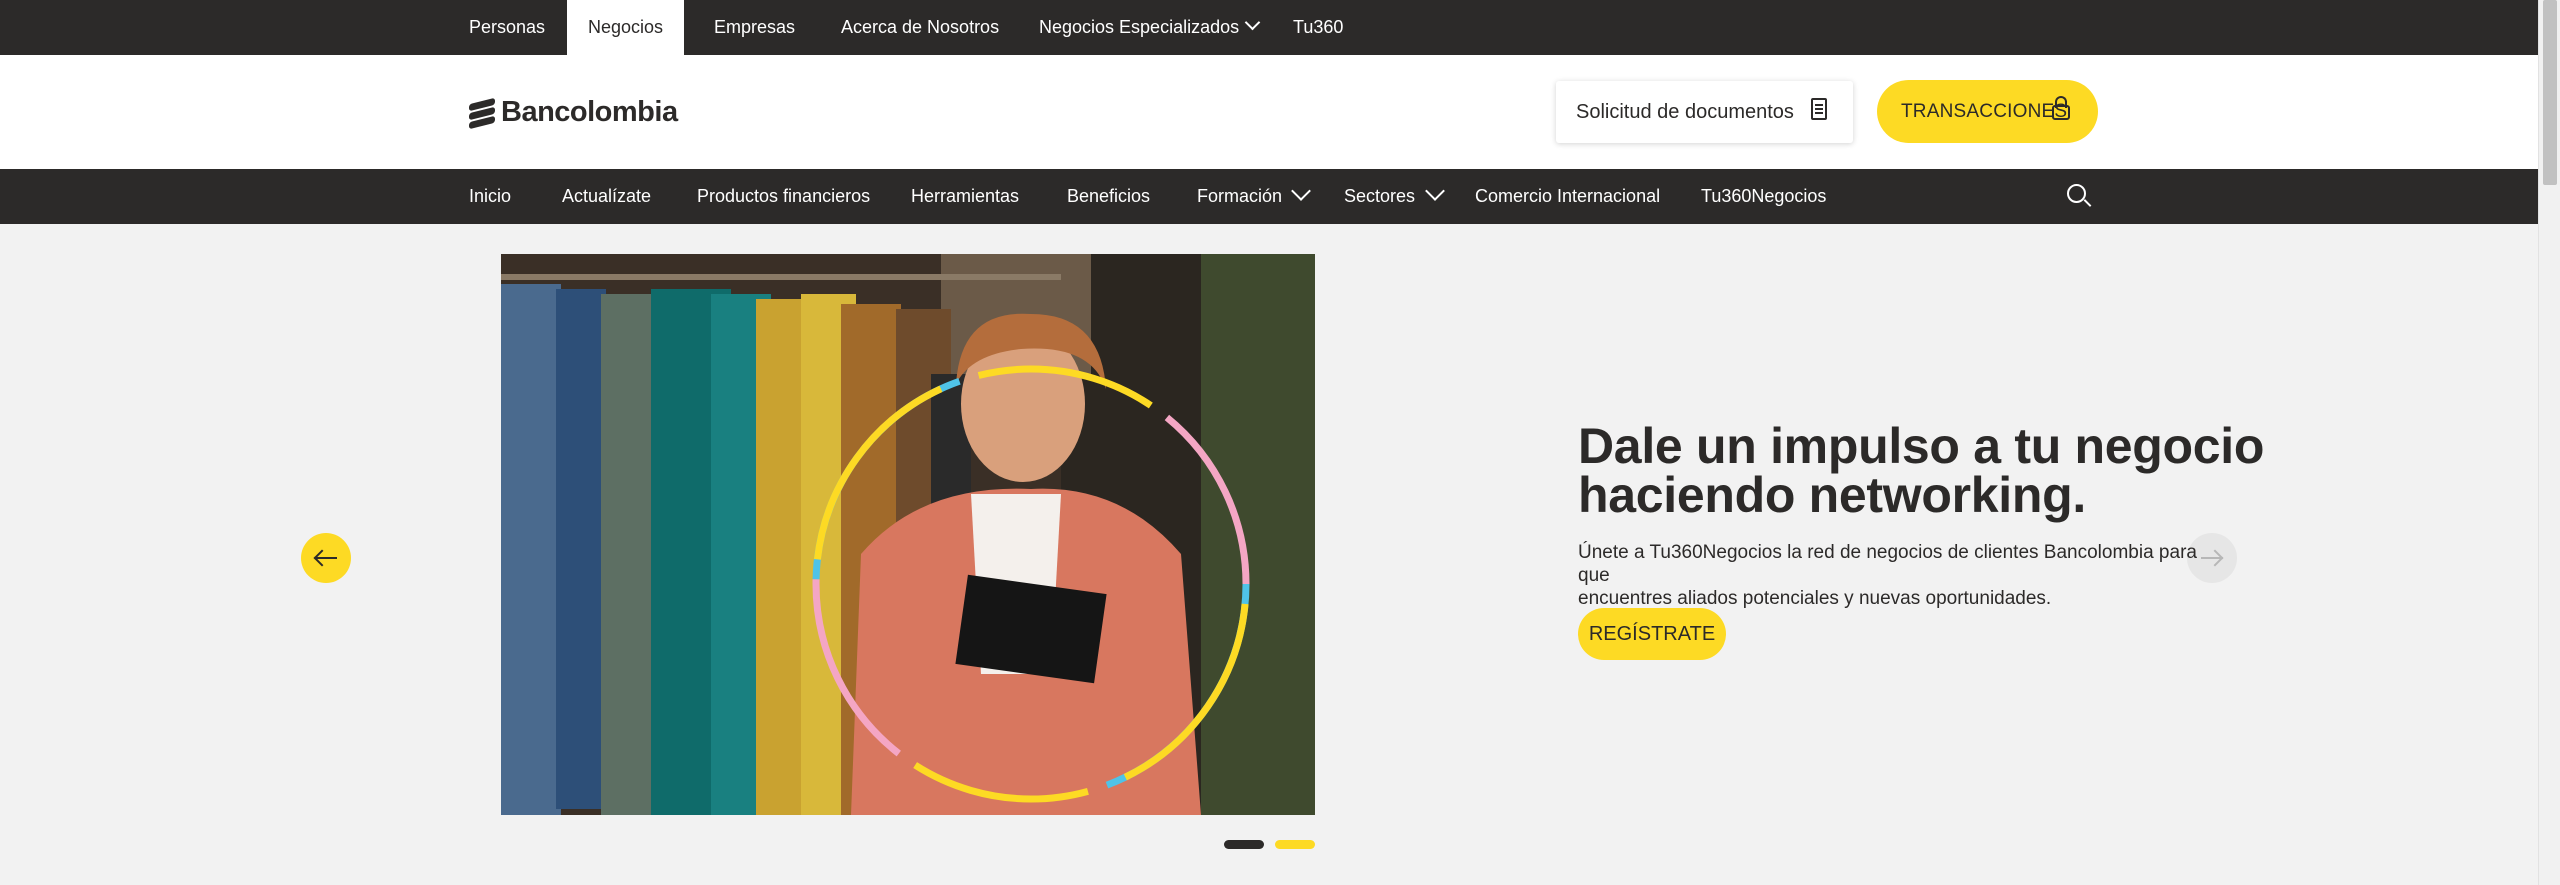 The height and width of the screenshot is (885, 2560). I want to click on nav-item-formacion: Formación, so click(1239, 196).